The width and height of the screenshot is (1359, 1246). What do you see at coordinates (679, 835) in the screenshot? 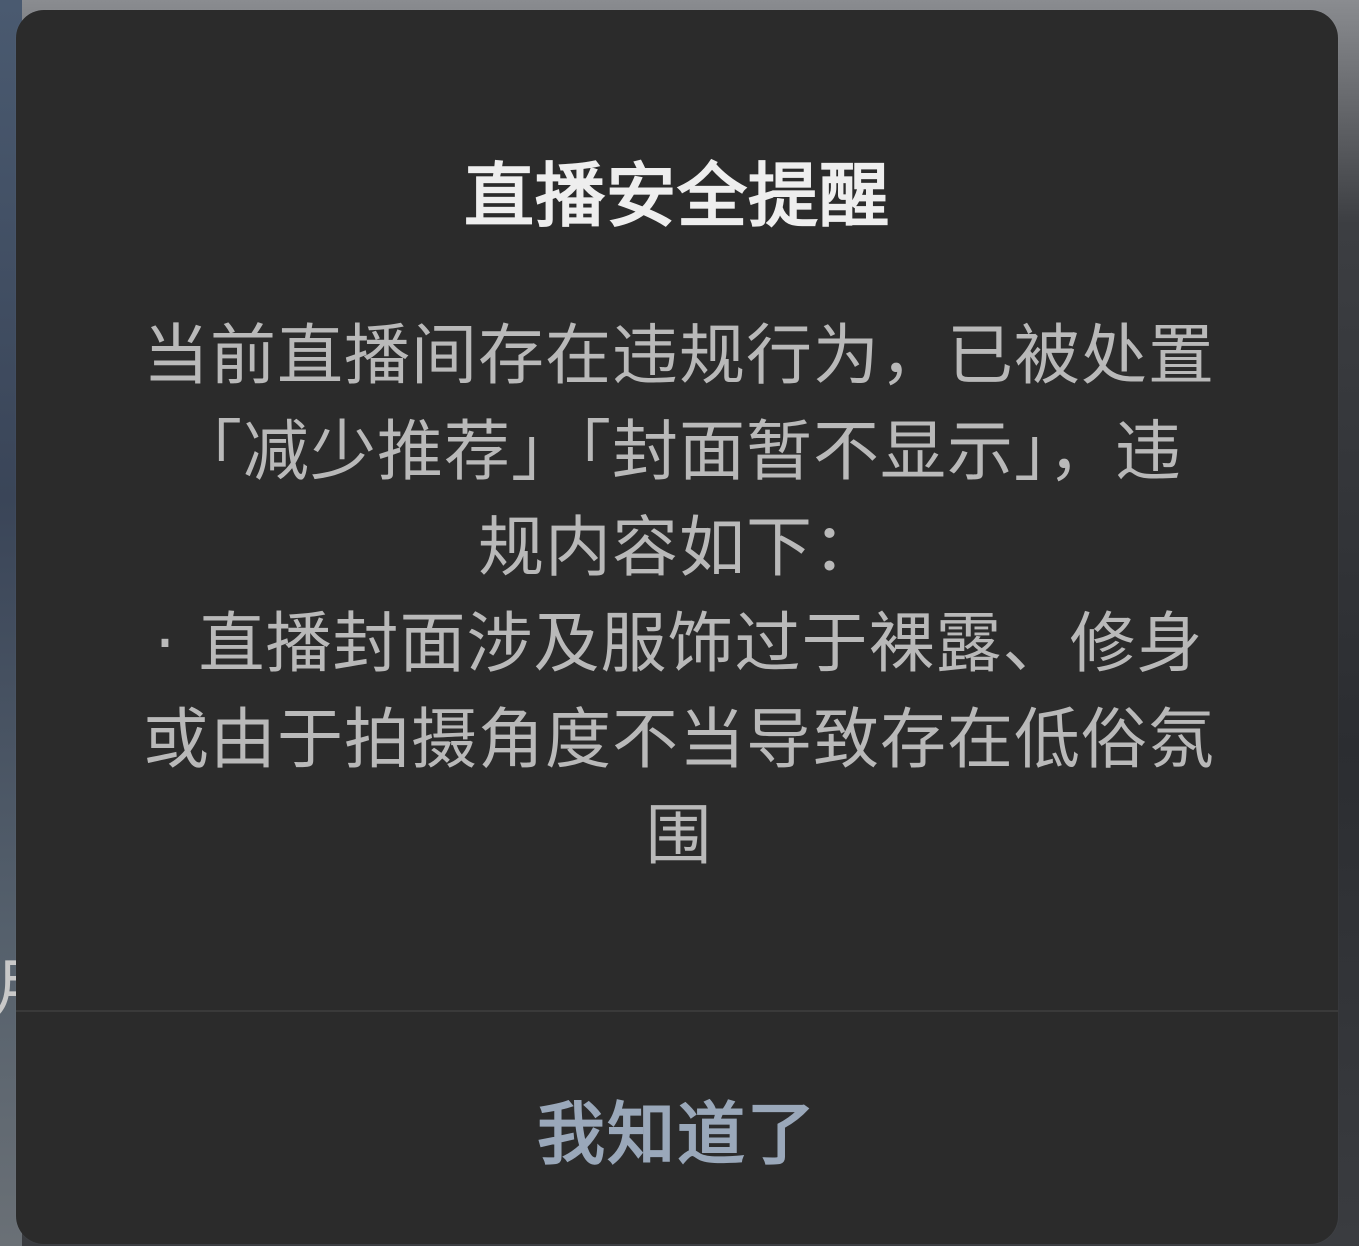
I see `message-line: 围` at bounding box center [679, 835].